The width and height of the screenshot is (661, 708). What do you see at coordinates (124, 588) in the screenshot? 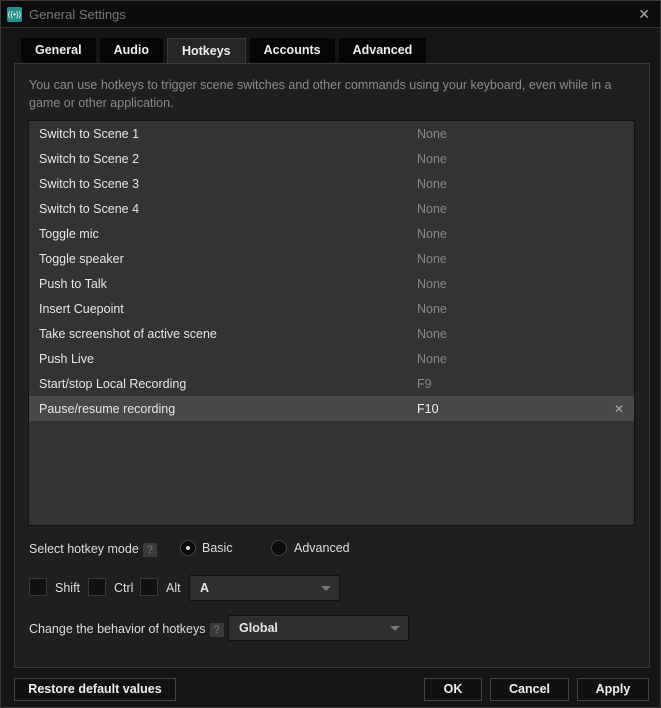
I see `ctrl-label: Ctrl` at bounding box center [124, 588].